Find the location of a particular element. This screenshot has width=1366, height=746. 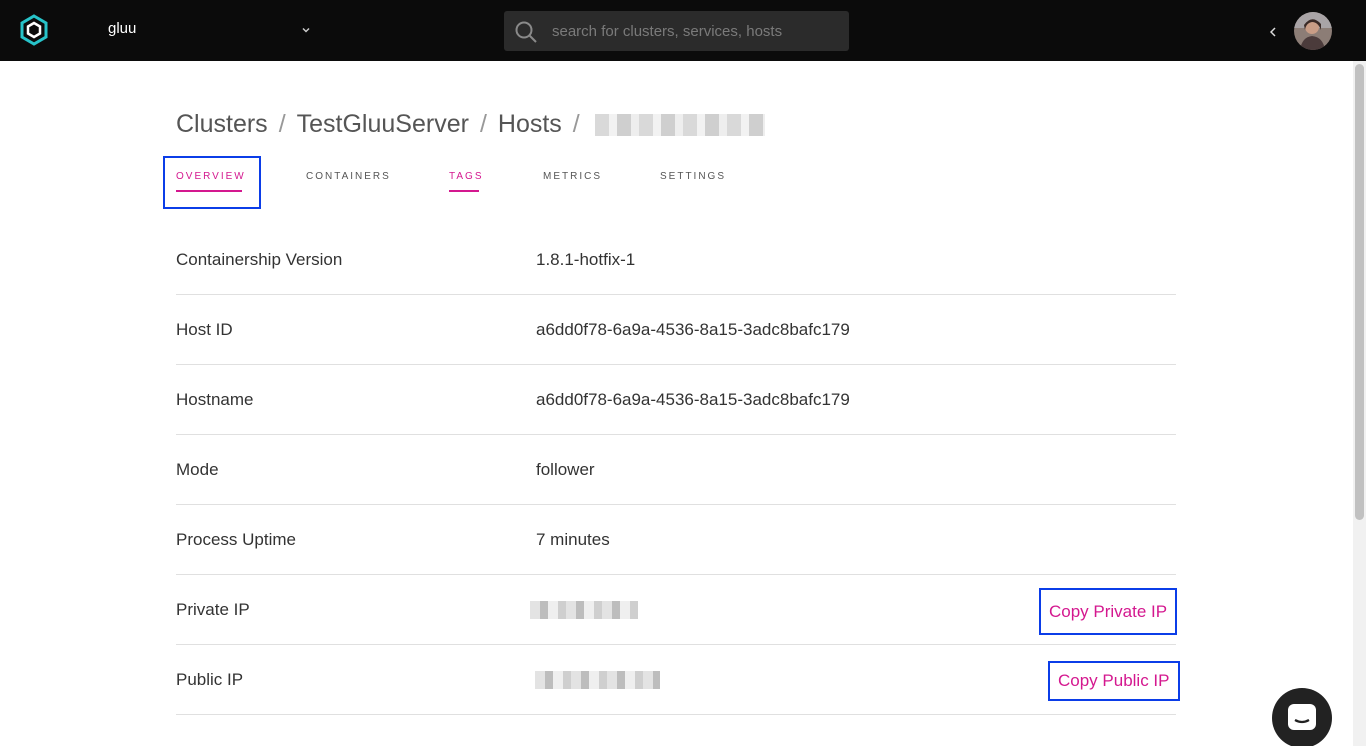

breadcrumb-hosts: Hosts is located at coordinates (530, 124).